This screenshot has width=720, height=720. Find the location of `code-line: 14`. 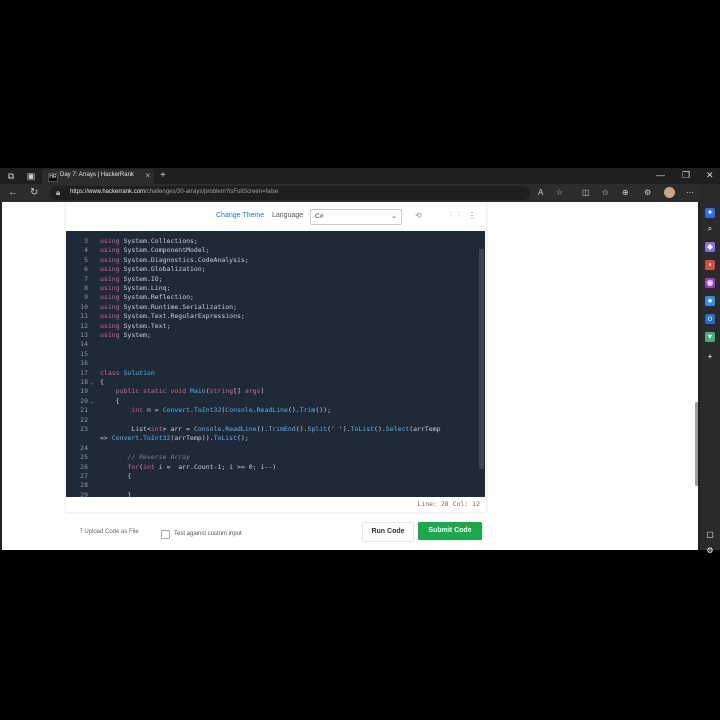

code-line: 14 is located at coordinates (273, 344).